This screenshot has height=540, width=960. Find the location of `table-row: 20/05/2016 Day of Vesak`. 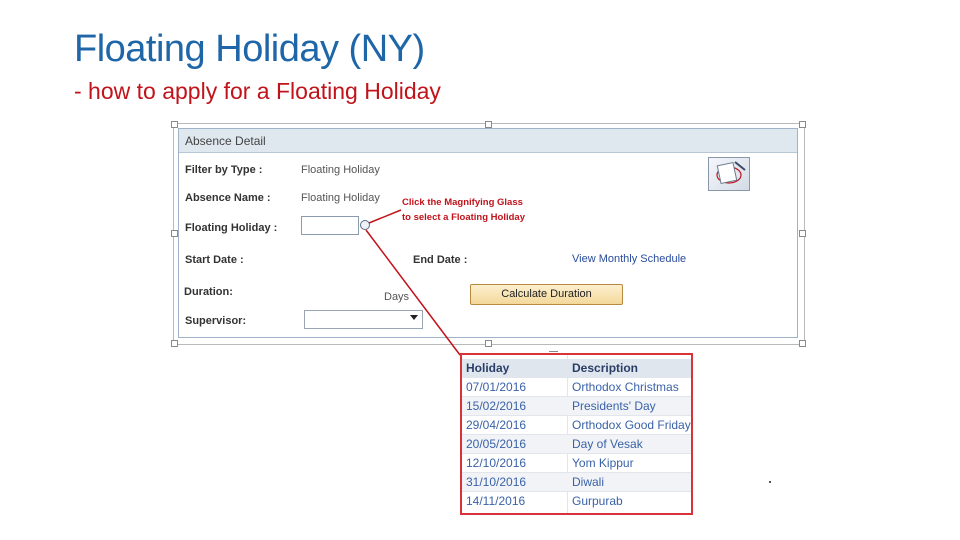

table-row: 20/05/2016 Day of Vesak is located at coordinates (576, 444).